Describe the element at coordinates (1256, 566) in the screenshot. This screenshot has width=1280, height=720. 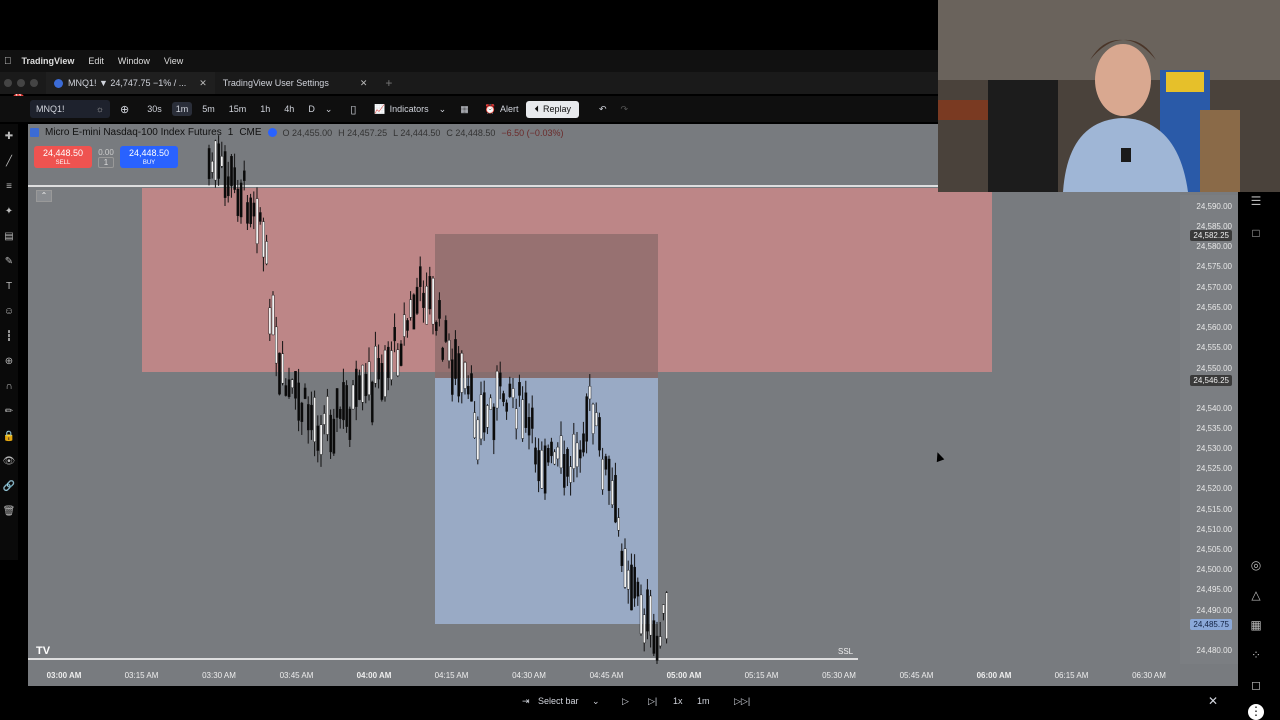
I see `target-icon: ◎` at that location.